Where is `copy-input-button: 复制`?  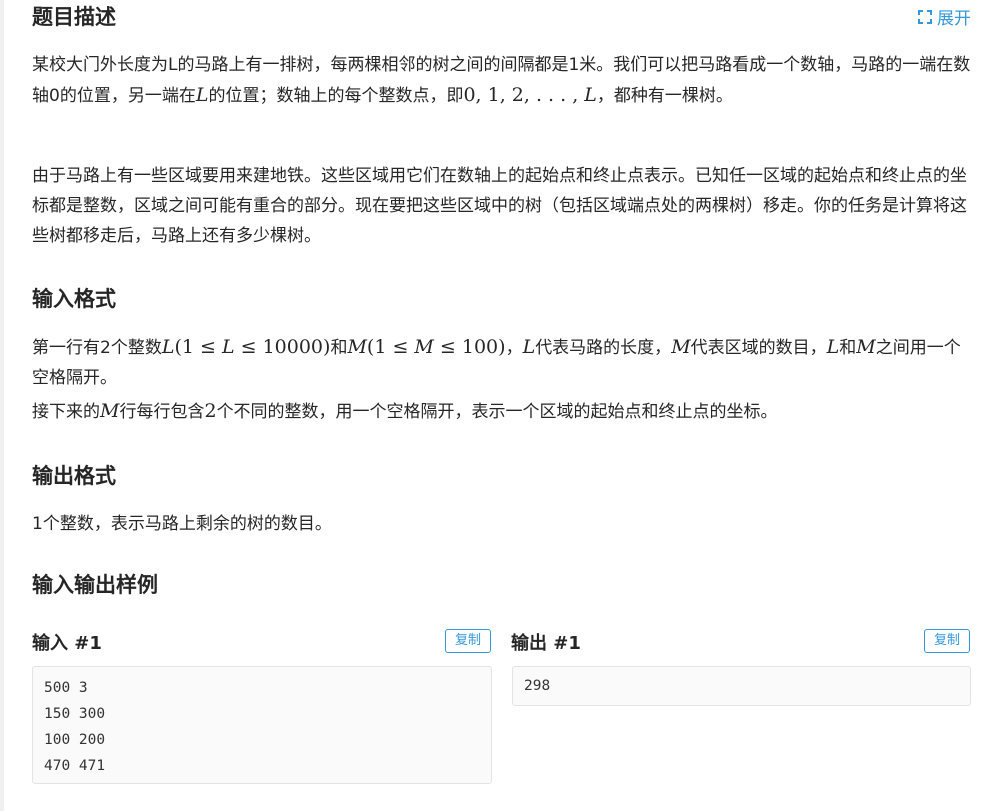
copy-input-button: 复制 is located at coordinates (468, 641).